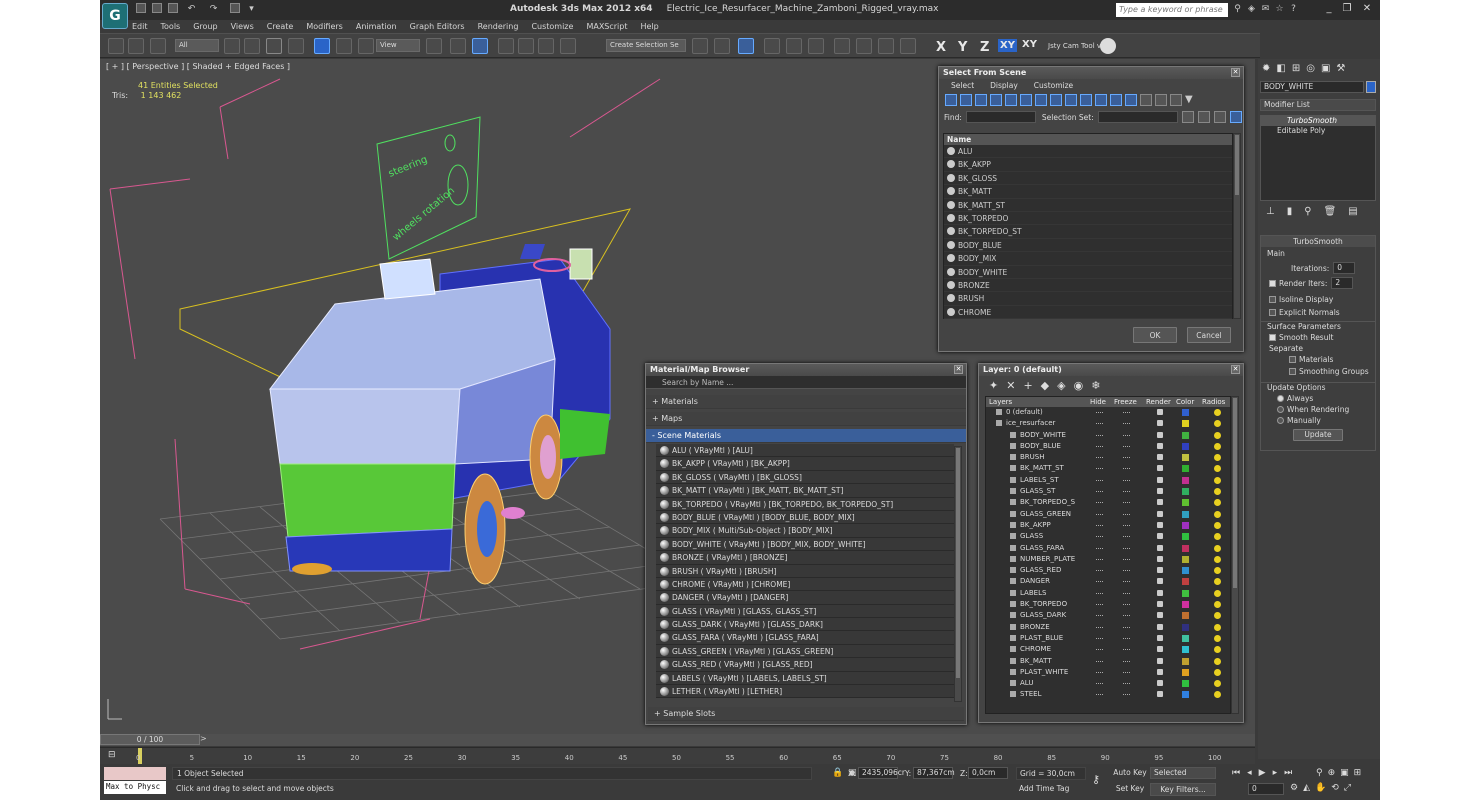 Image resolution: width=1480 pixels, height=800 pixels. What do you see at coordinates (1249, 773) in the screenshot?
I see `previous-frame-icon: ◂` at bounding box center [1249, 773].